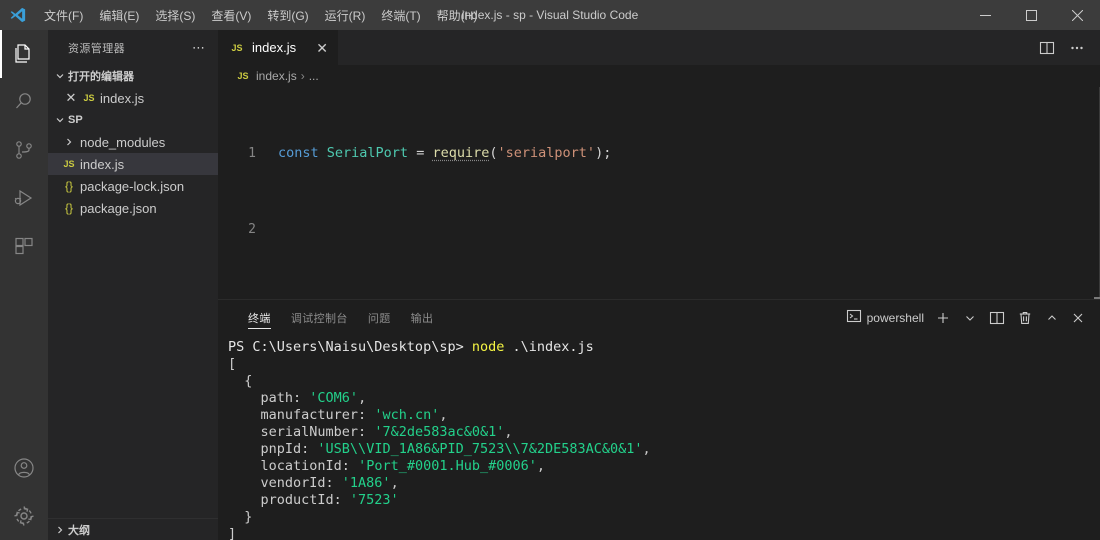 The image size is (1100, 540). What do you see at coordinates (101, 77) in the screenshot?
I see `section-open-editors-label: 打开的编辑器` at bounding box center [101, 77].